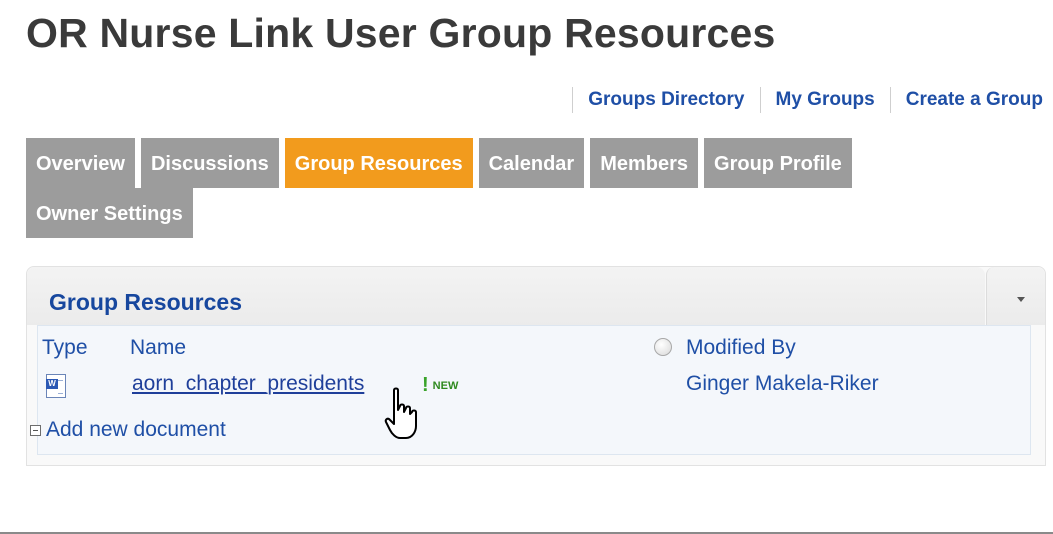 This screenshot has height=534, width=1053. What do you see at coordinates (80, 163) in the screenshot?
I see `tab-overview: Overview` at bounding box center [80, 163].